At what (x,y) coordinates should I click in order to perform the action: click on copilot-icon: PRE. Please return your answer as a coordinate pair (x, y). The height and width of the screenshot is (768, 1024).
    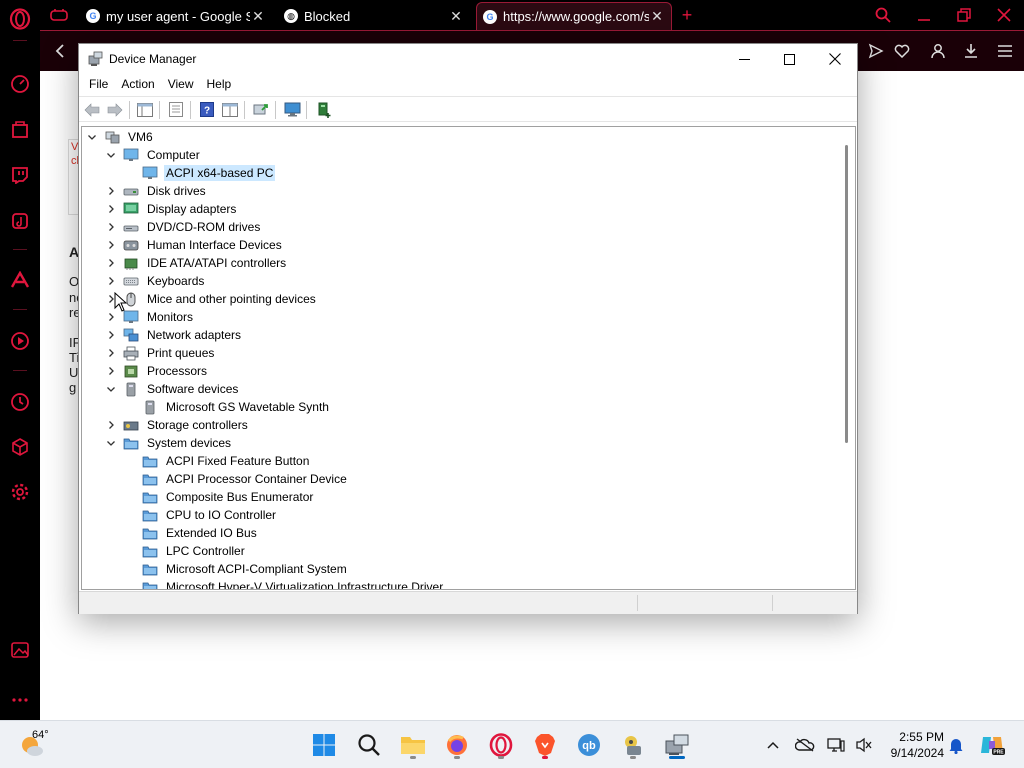
    Looking at the image, I should click on (992, 745).